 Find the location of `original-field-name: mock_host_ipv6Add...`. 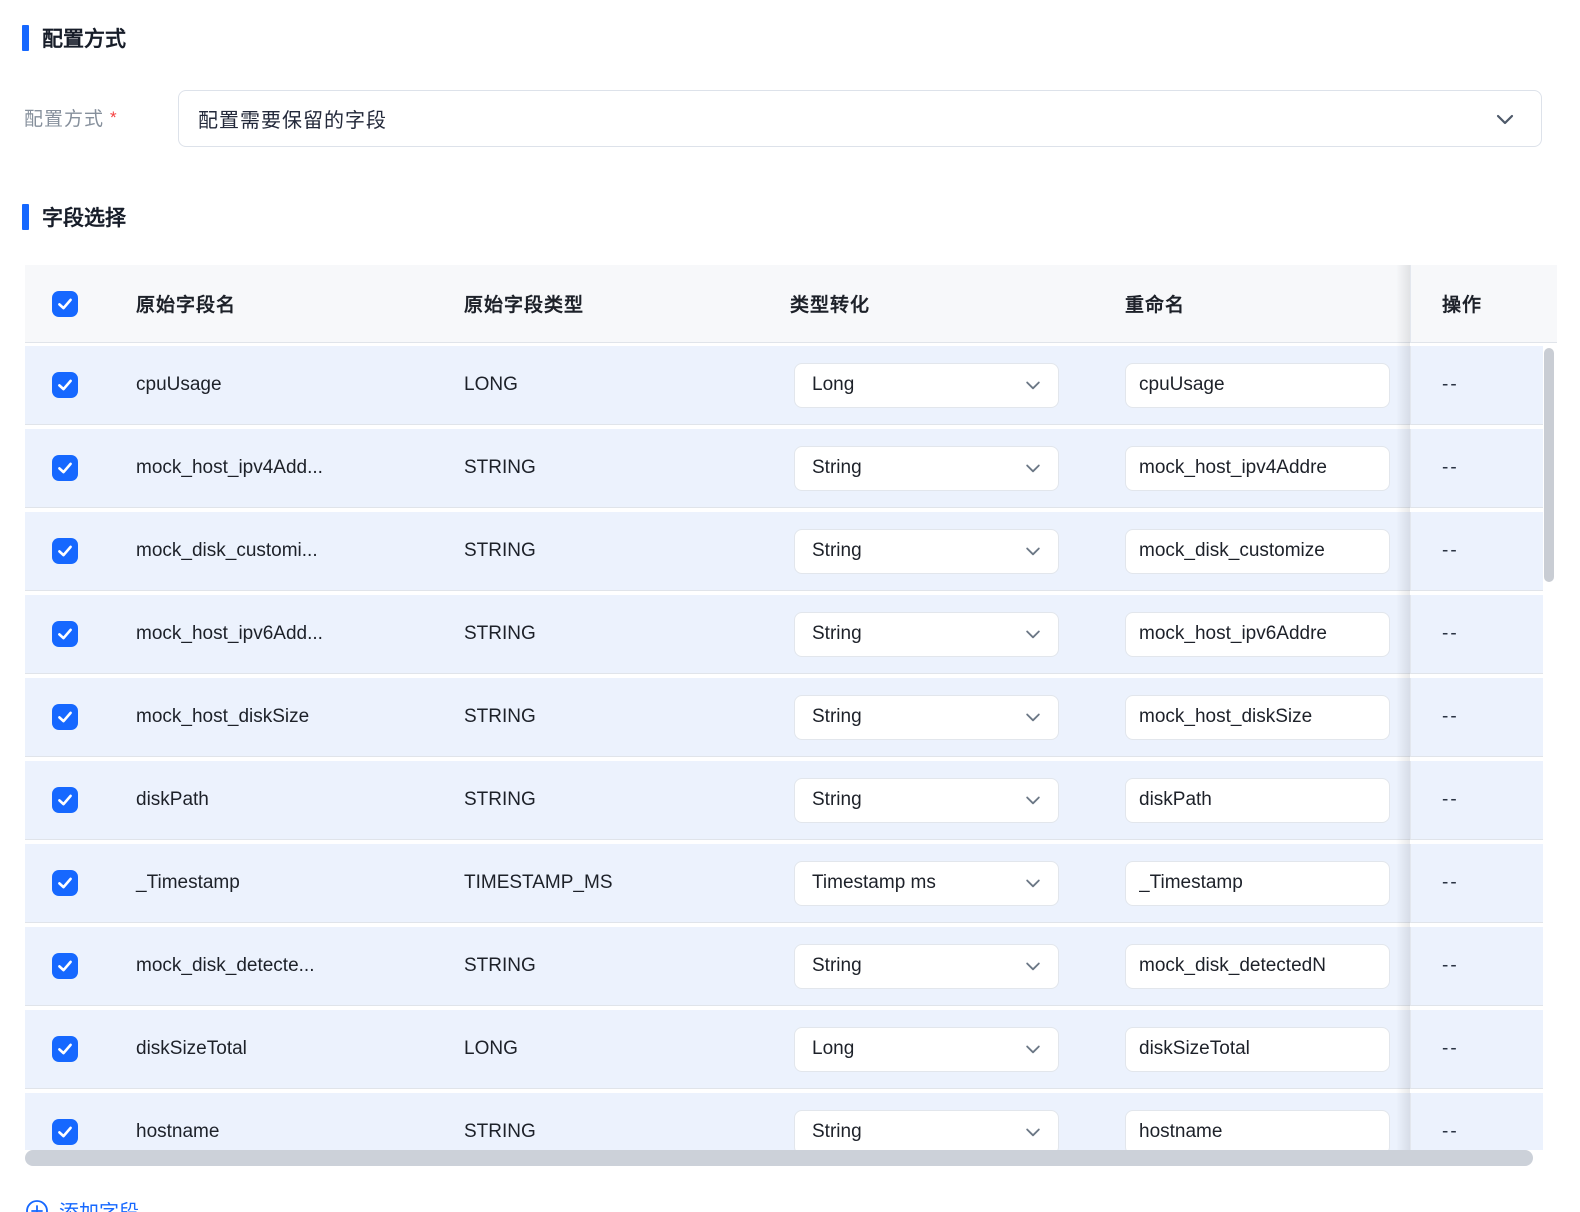

original-field-name: mock_host_ipv6Add... is located at coordinates (229, 633).